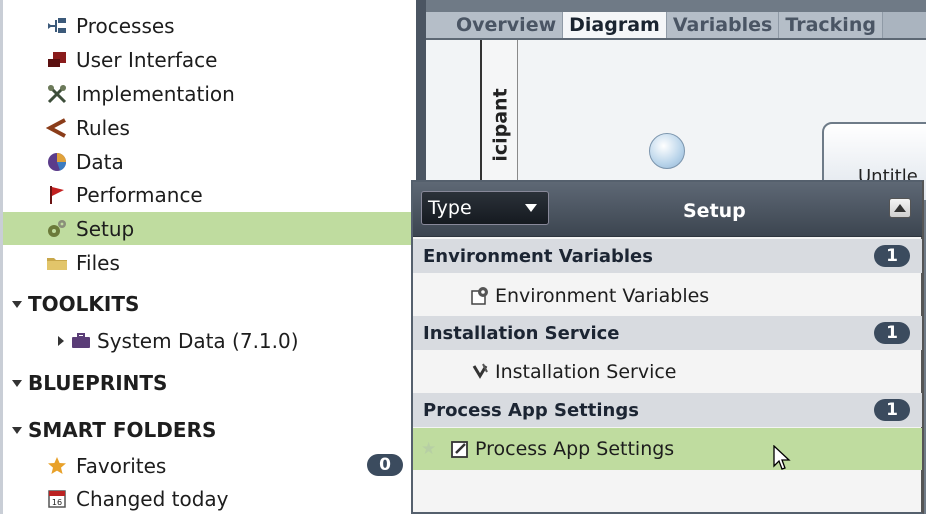 The height and width of the screenshot is (514, 926). I want to click on tree-item-label: Files, so click(98, 262).